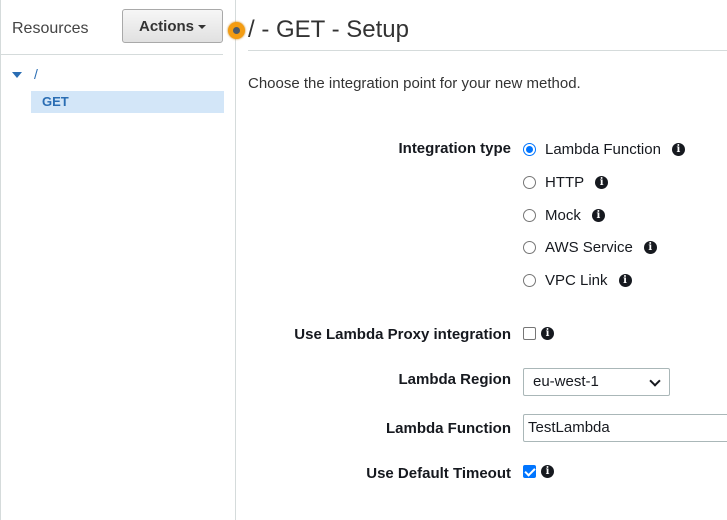 The width and height of the screenshot is (727, 520). Describe the element at coordinates (529, 471) in the screenshot. I see `default-timeout-checkbox` at that location.